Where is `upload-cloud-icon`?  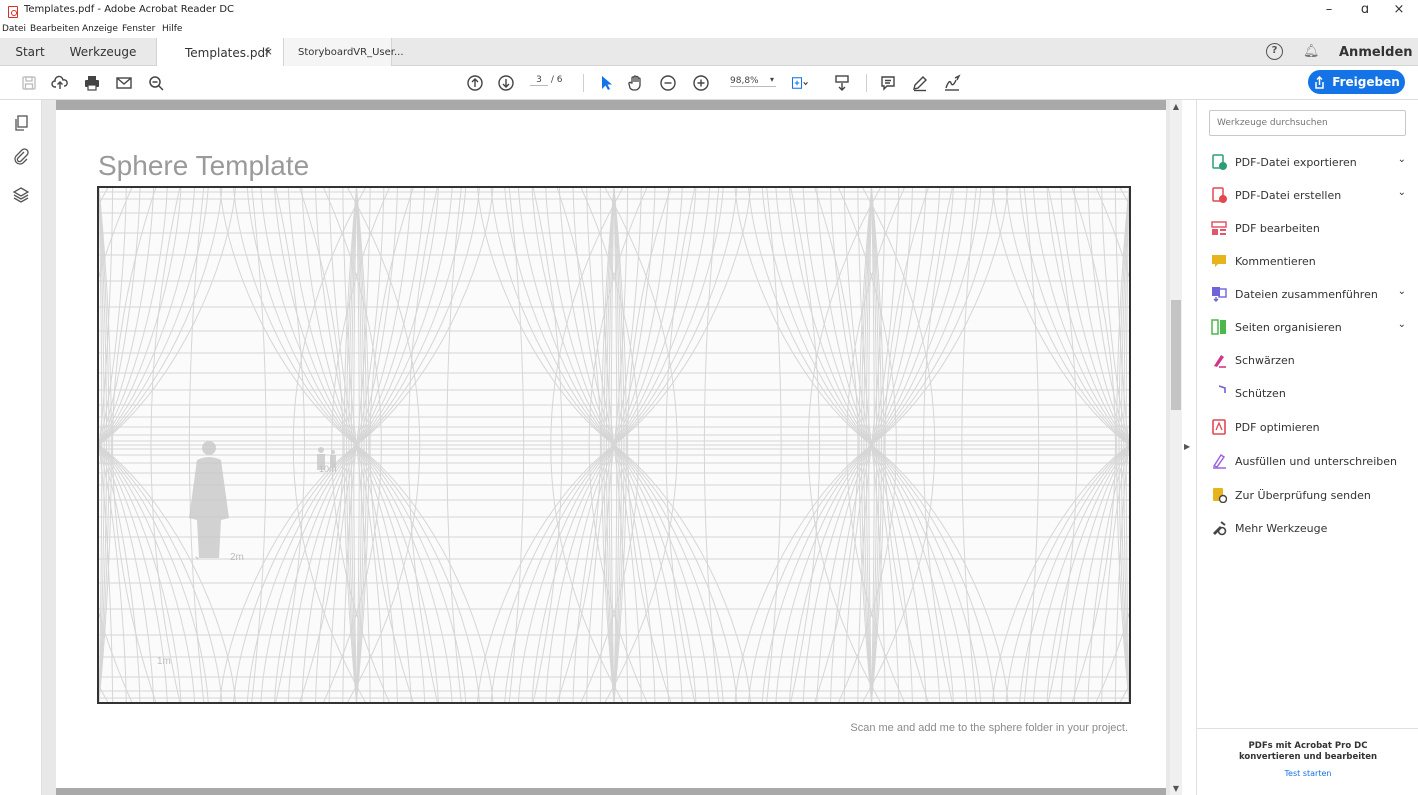 upload-cloud-icon is located at coordinates (60, 83).